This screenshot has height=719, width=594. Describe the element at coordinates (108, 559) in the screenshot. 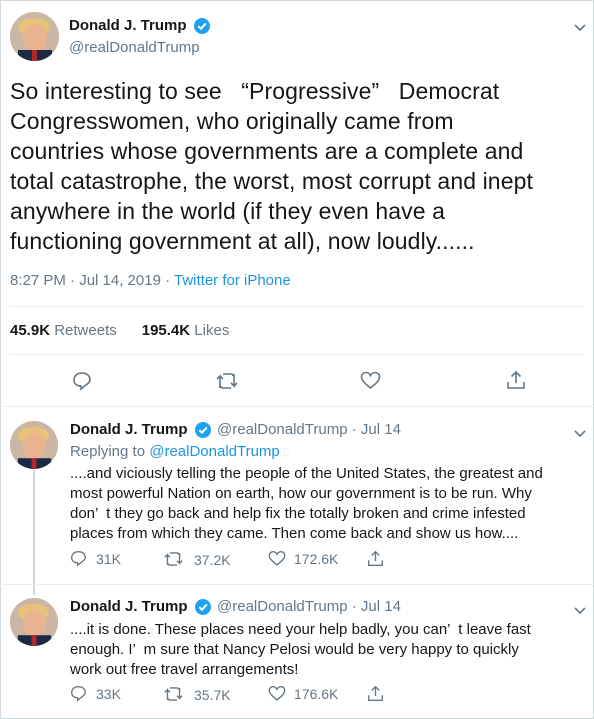

I see `reply-count: 31K` at that location.